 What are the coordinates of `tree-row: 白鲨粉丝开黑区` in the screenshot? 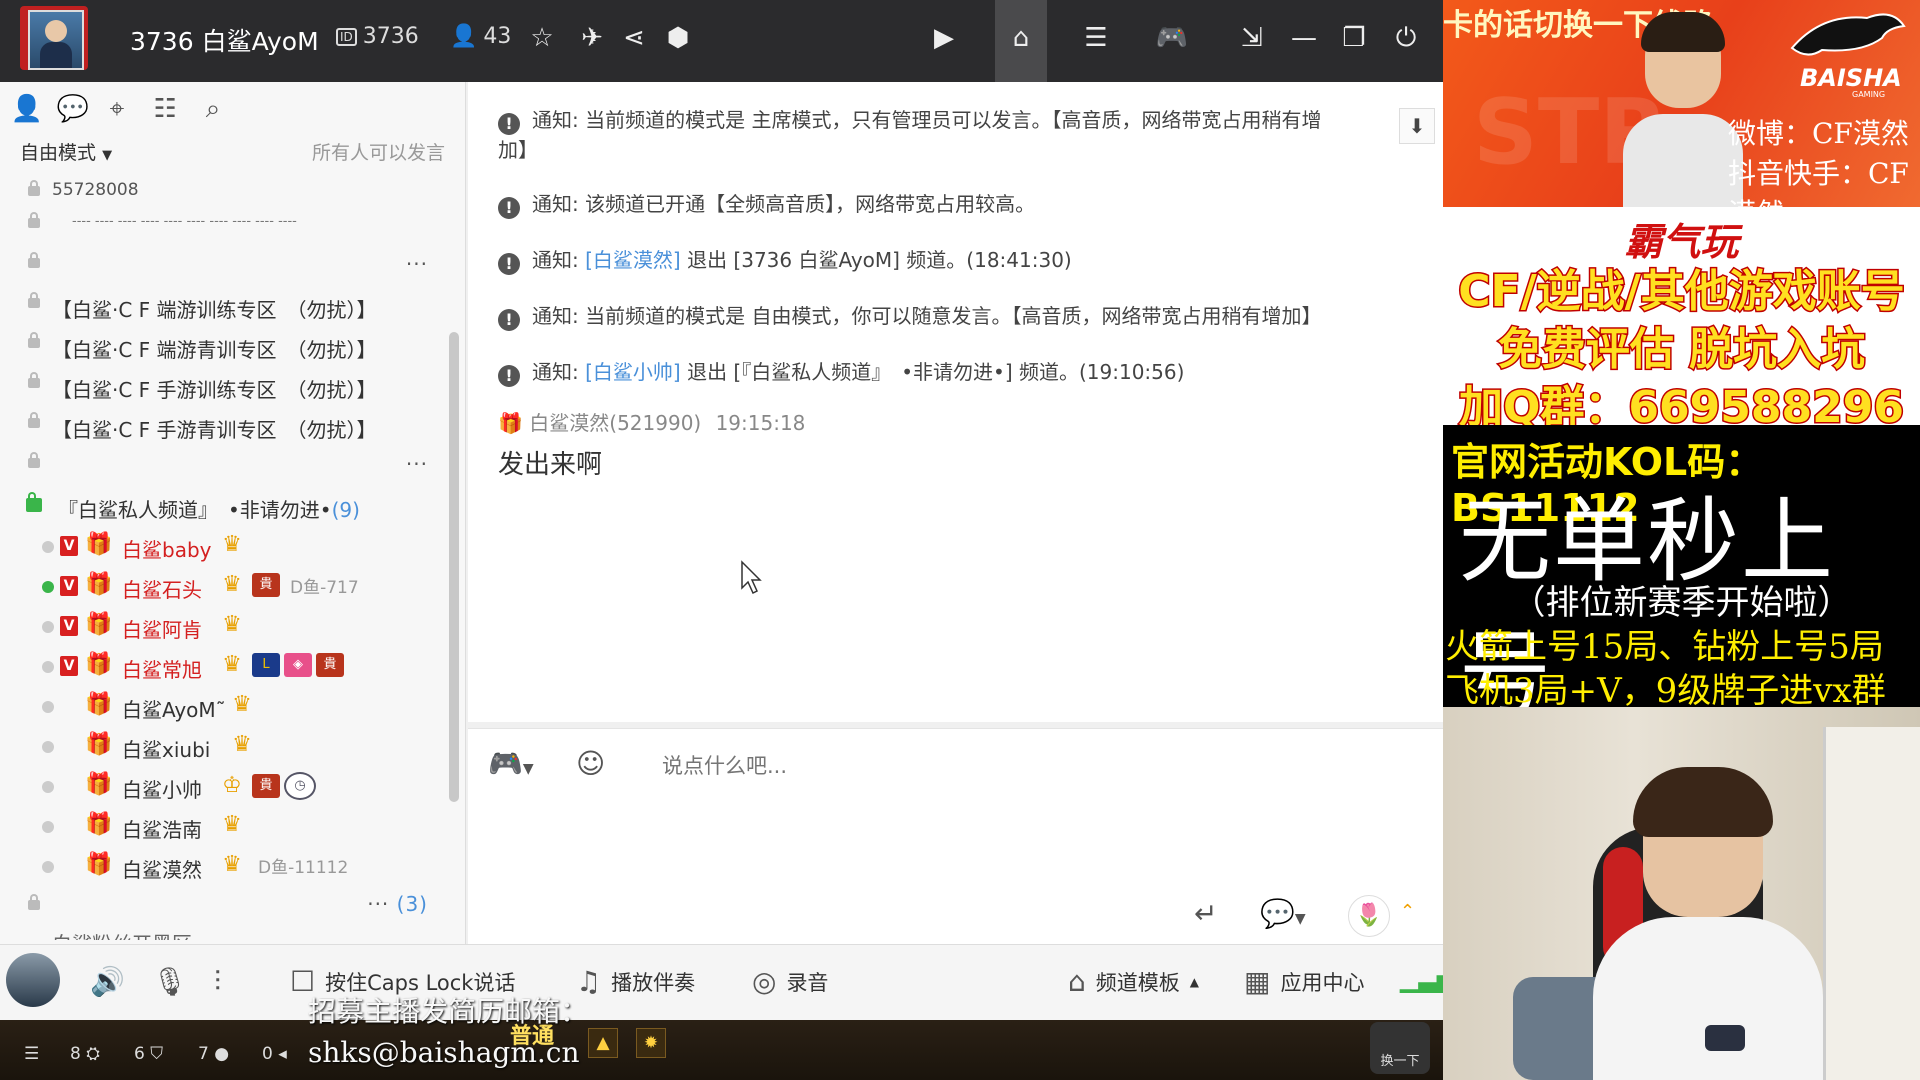 It's located at (224, 930).